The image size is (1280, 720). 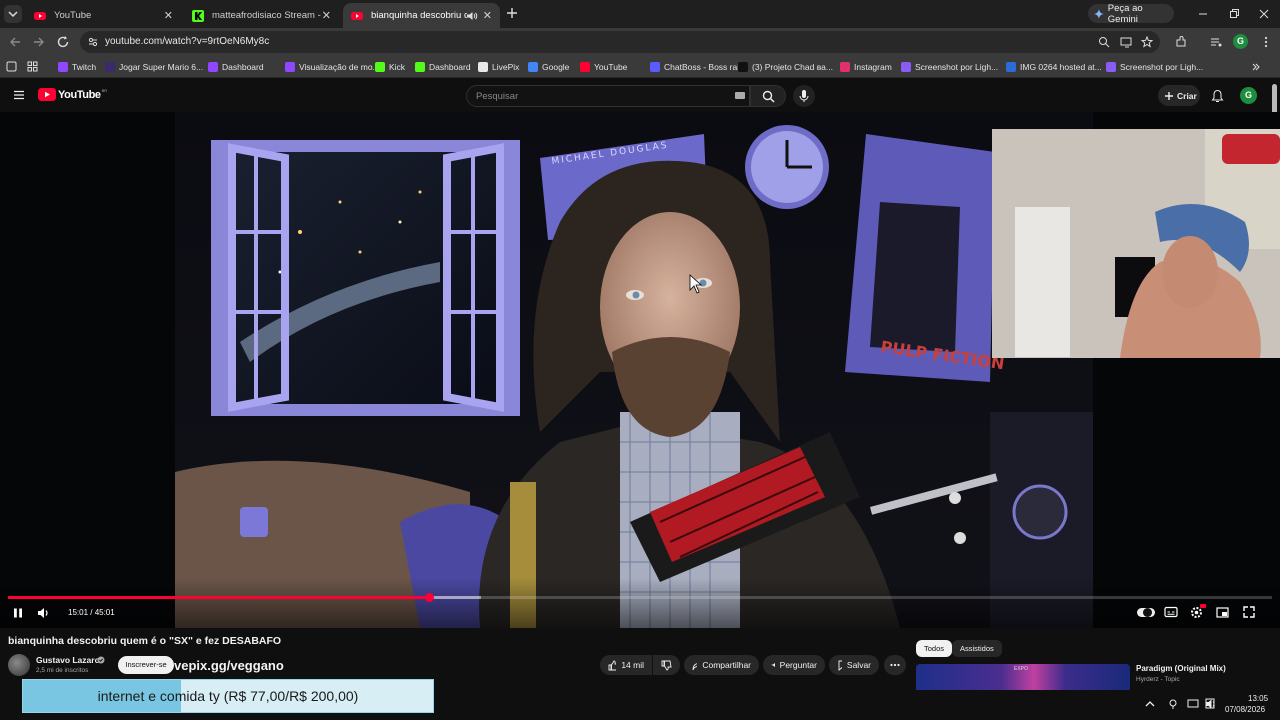 I want to click on bookmark-item: Twitch, so click(x=77, y=67).